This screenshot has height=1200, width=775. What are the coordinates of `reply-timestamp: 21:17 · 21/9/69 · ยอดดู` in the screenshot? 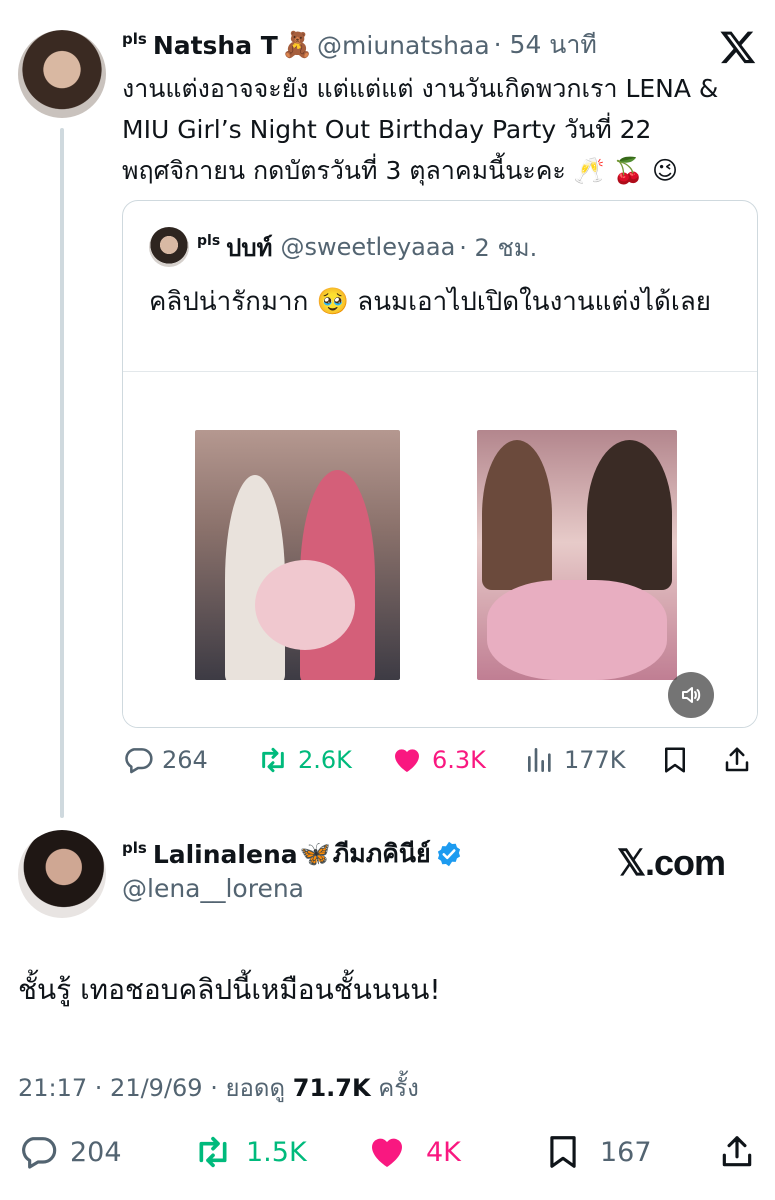 It's located at (151, 1088).